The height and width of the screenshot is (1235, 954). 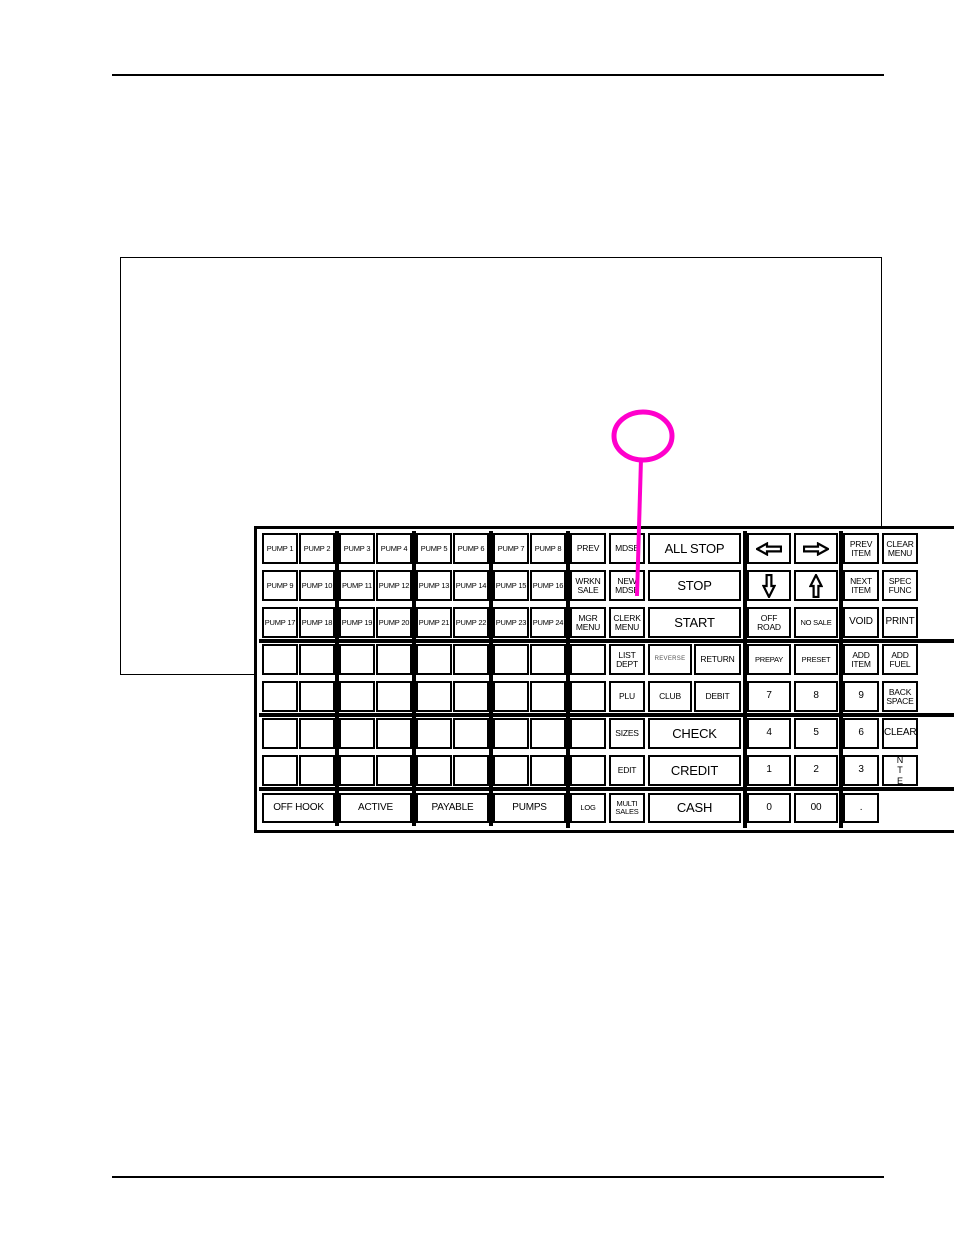 What do you see at coordinates (717, 696) in the screenshot?
I see `key-debit: DEBIT` at bounding box center [717, 696].